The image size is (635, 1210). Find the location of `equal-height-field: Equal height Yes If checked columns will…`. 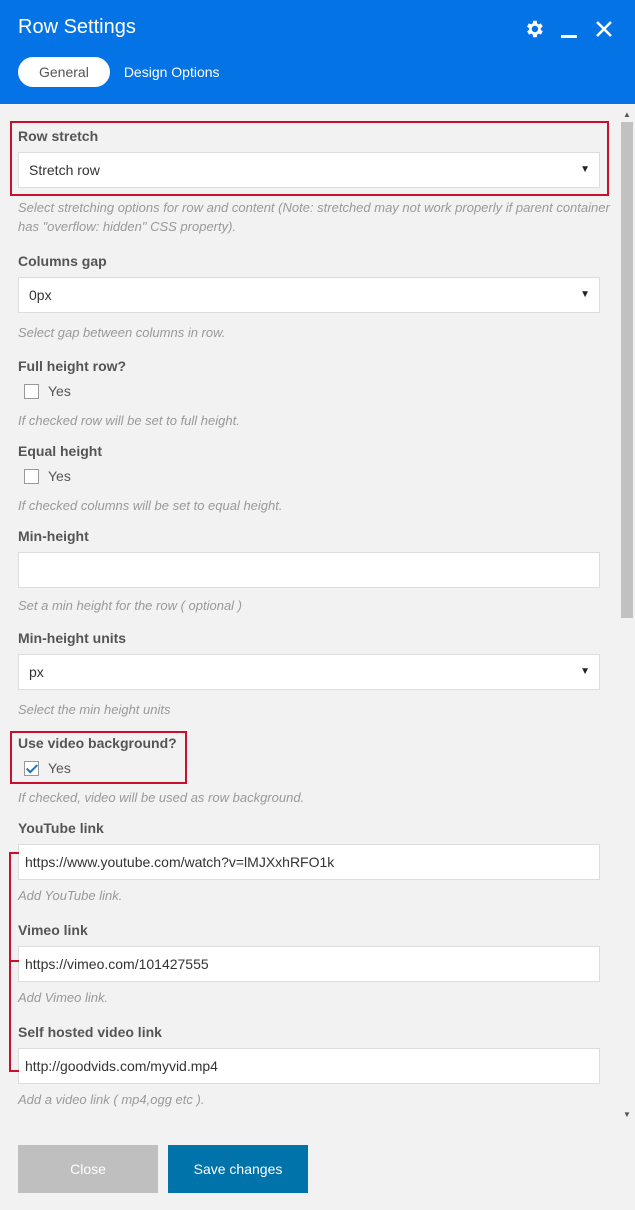

equal-height-field: Equal height Yes If checked columns will… is located at coordinates (309, 478).